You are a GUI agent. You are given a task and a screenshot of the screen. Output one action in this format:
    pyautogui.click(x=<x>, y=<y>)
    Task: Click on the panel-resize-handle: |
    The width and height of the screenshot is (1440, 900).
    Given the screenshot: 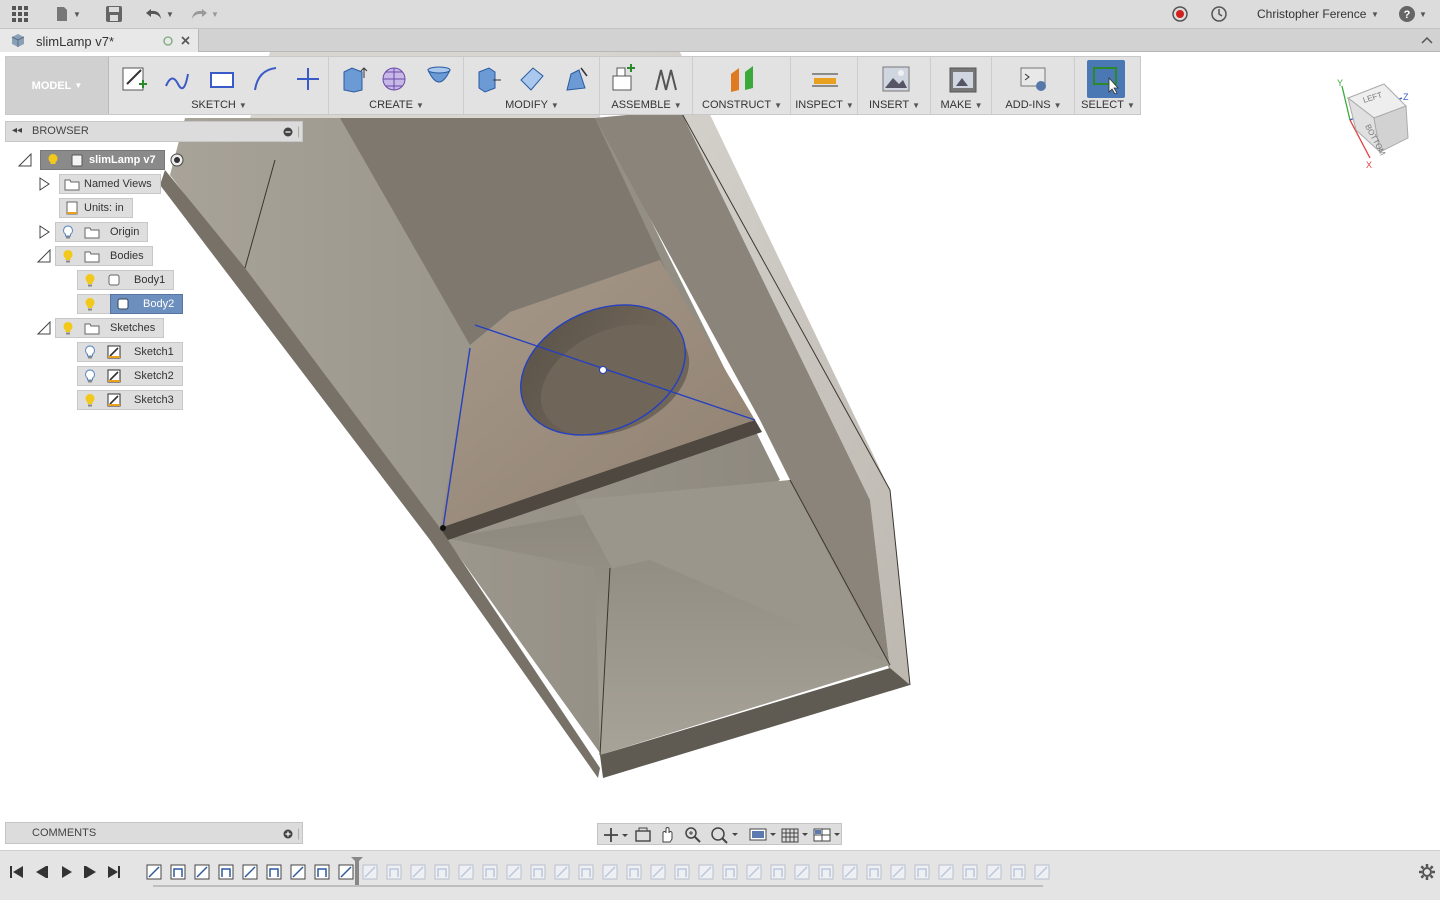 What is the action you would take?
    pyautogui.click(x=298, y=833)
    